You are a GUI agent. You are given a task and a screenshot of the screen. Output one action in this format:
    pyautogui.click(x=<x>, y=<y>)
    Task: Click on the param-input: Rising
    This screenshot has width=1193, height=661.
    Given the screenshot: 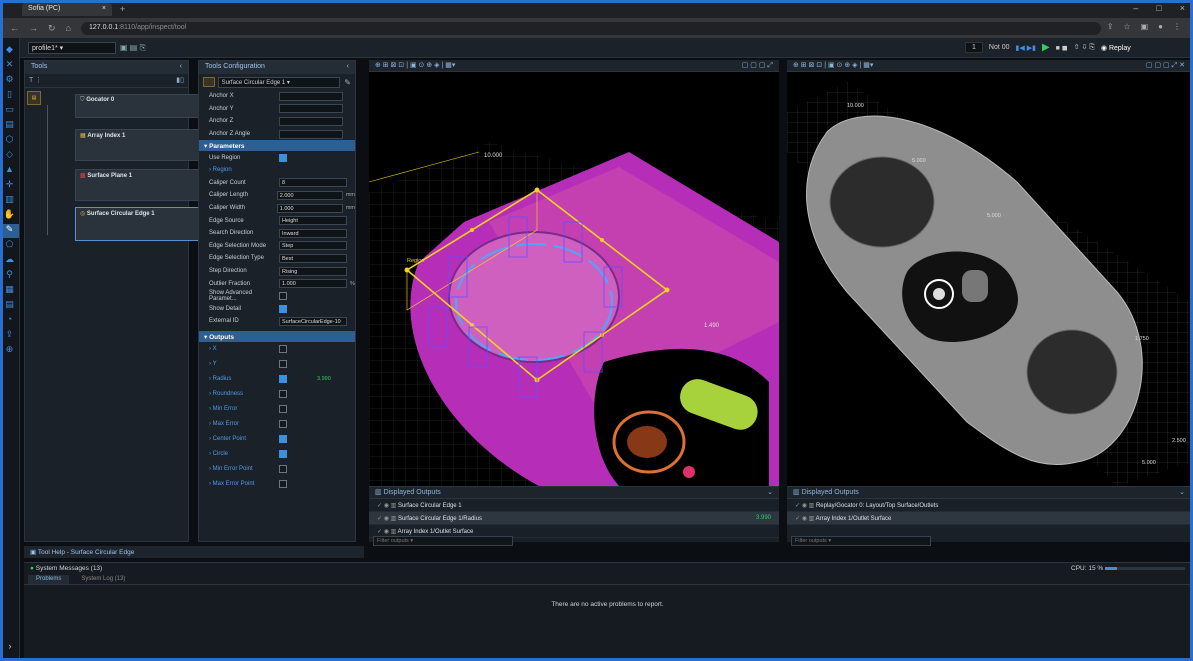 What is the action you would take?
    pyautogui.click(x=313, y=271)
    